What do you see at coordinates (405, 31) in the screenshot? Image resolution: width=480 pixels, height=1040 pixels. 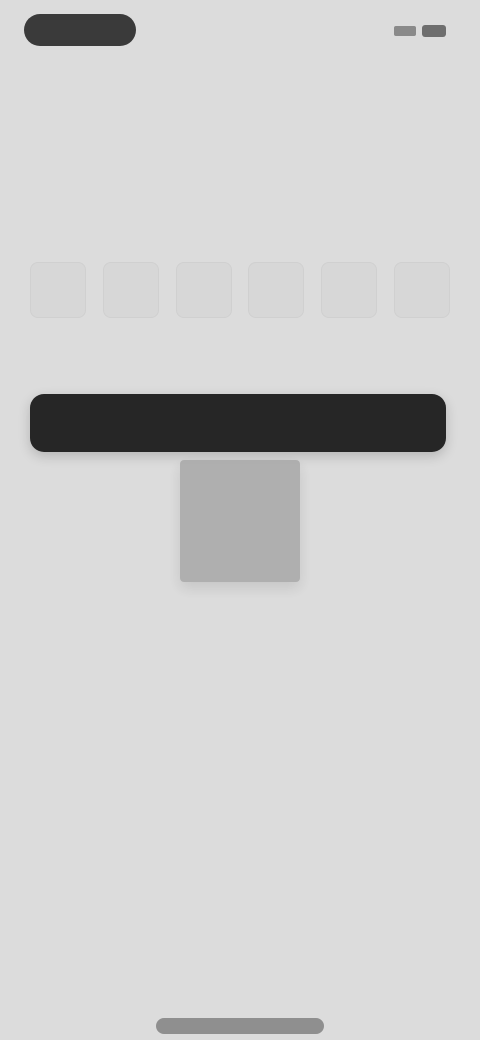 I see `signal-icon` at bounding box center [405, 31].